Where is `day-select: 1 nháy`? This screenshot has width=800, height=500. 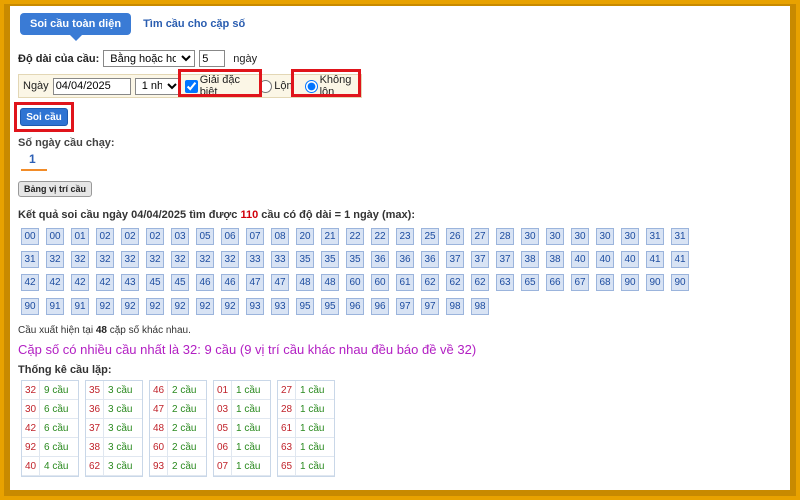 day-select: 1 nháy is located at coordinates (157, 86).